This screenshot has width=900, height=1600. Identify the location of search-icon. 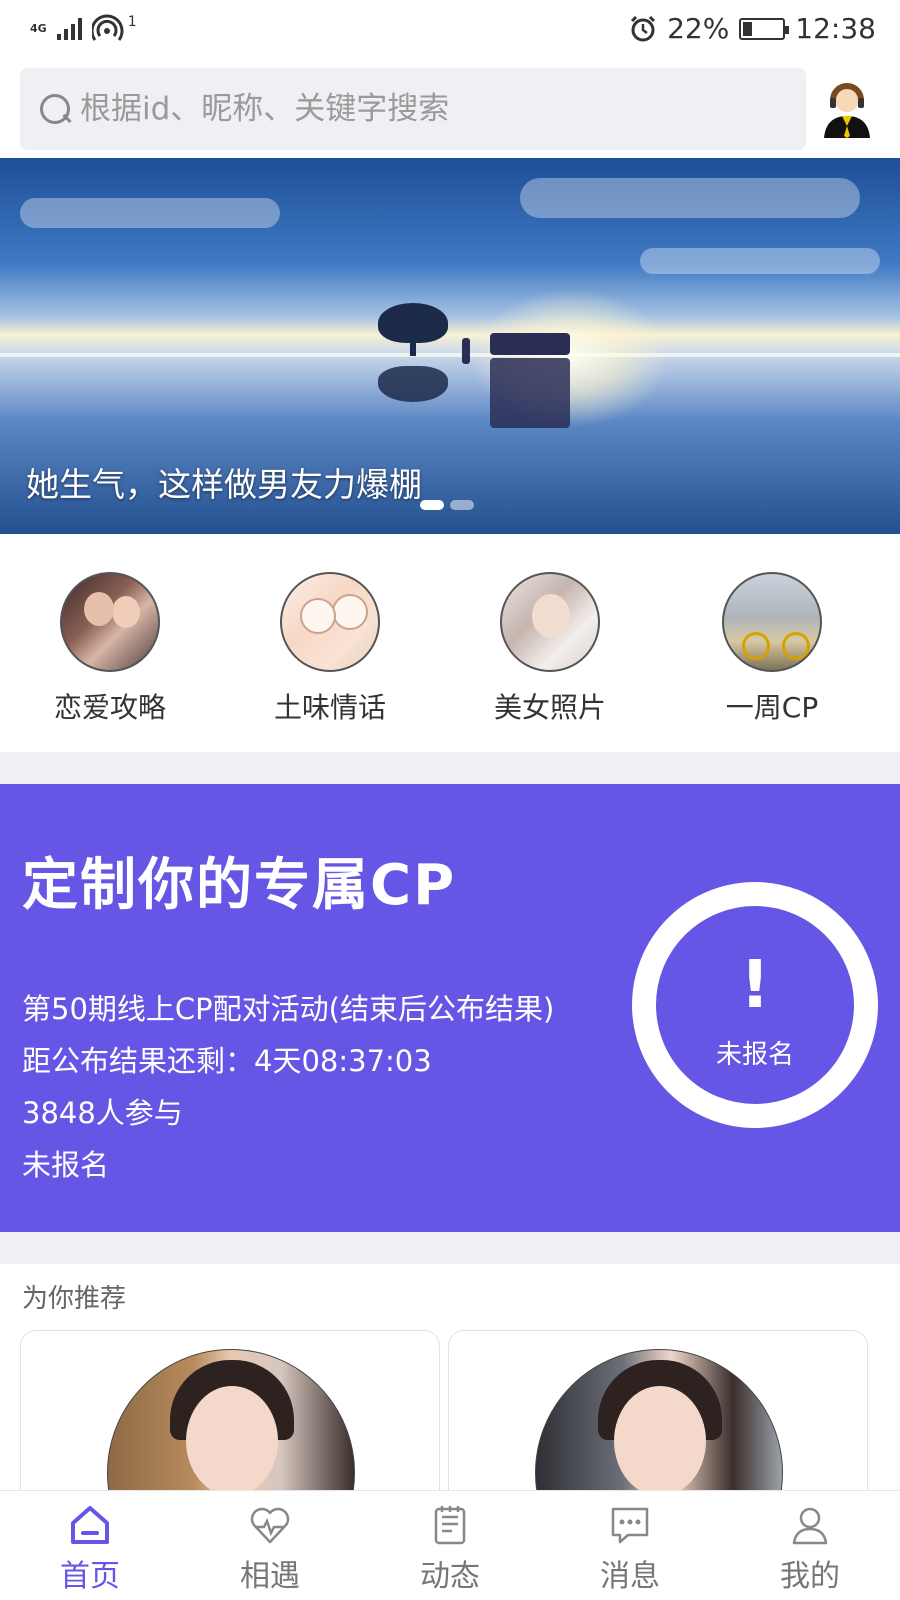
(55, 109).